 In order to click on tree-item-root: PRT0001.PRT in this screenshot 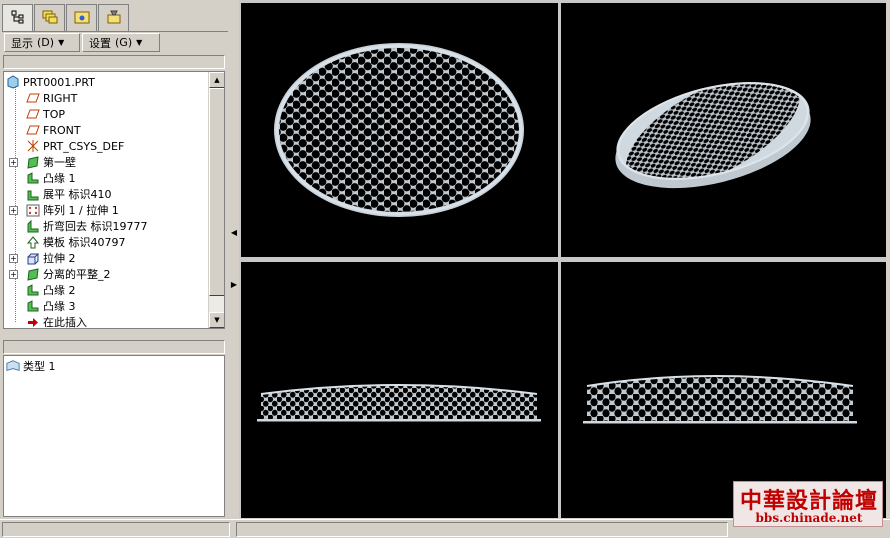, I will do `click(107, 82)`.